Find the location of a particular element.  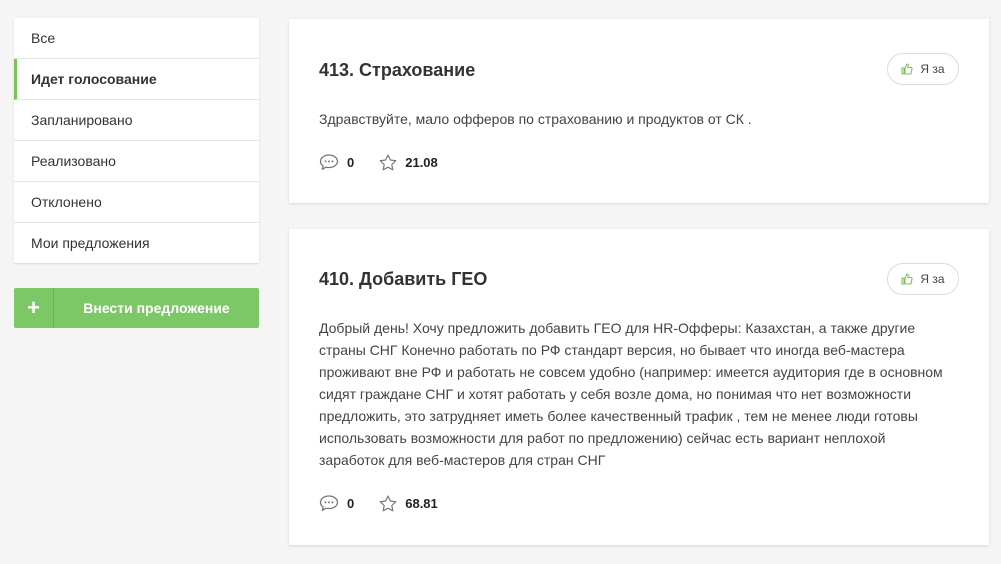

filter-rejected: Отклонено is located at coordinates (136, 202).